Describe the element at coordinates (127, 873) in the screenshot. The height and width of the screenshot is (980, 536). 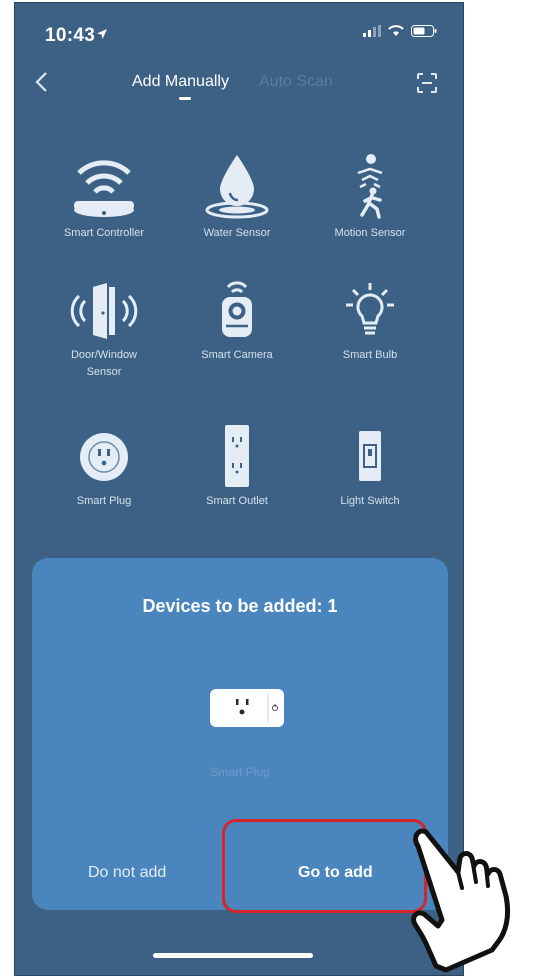
I see `do-not-add-button: Do not add` at that location.